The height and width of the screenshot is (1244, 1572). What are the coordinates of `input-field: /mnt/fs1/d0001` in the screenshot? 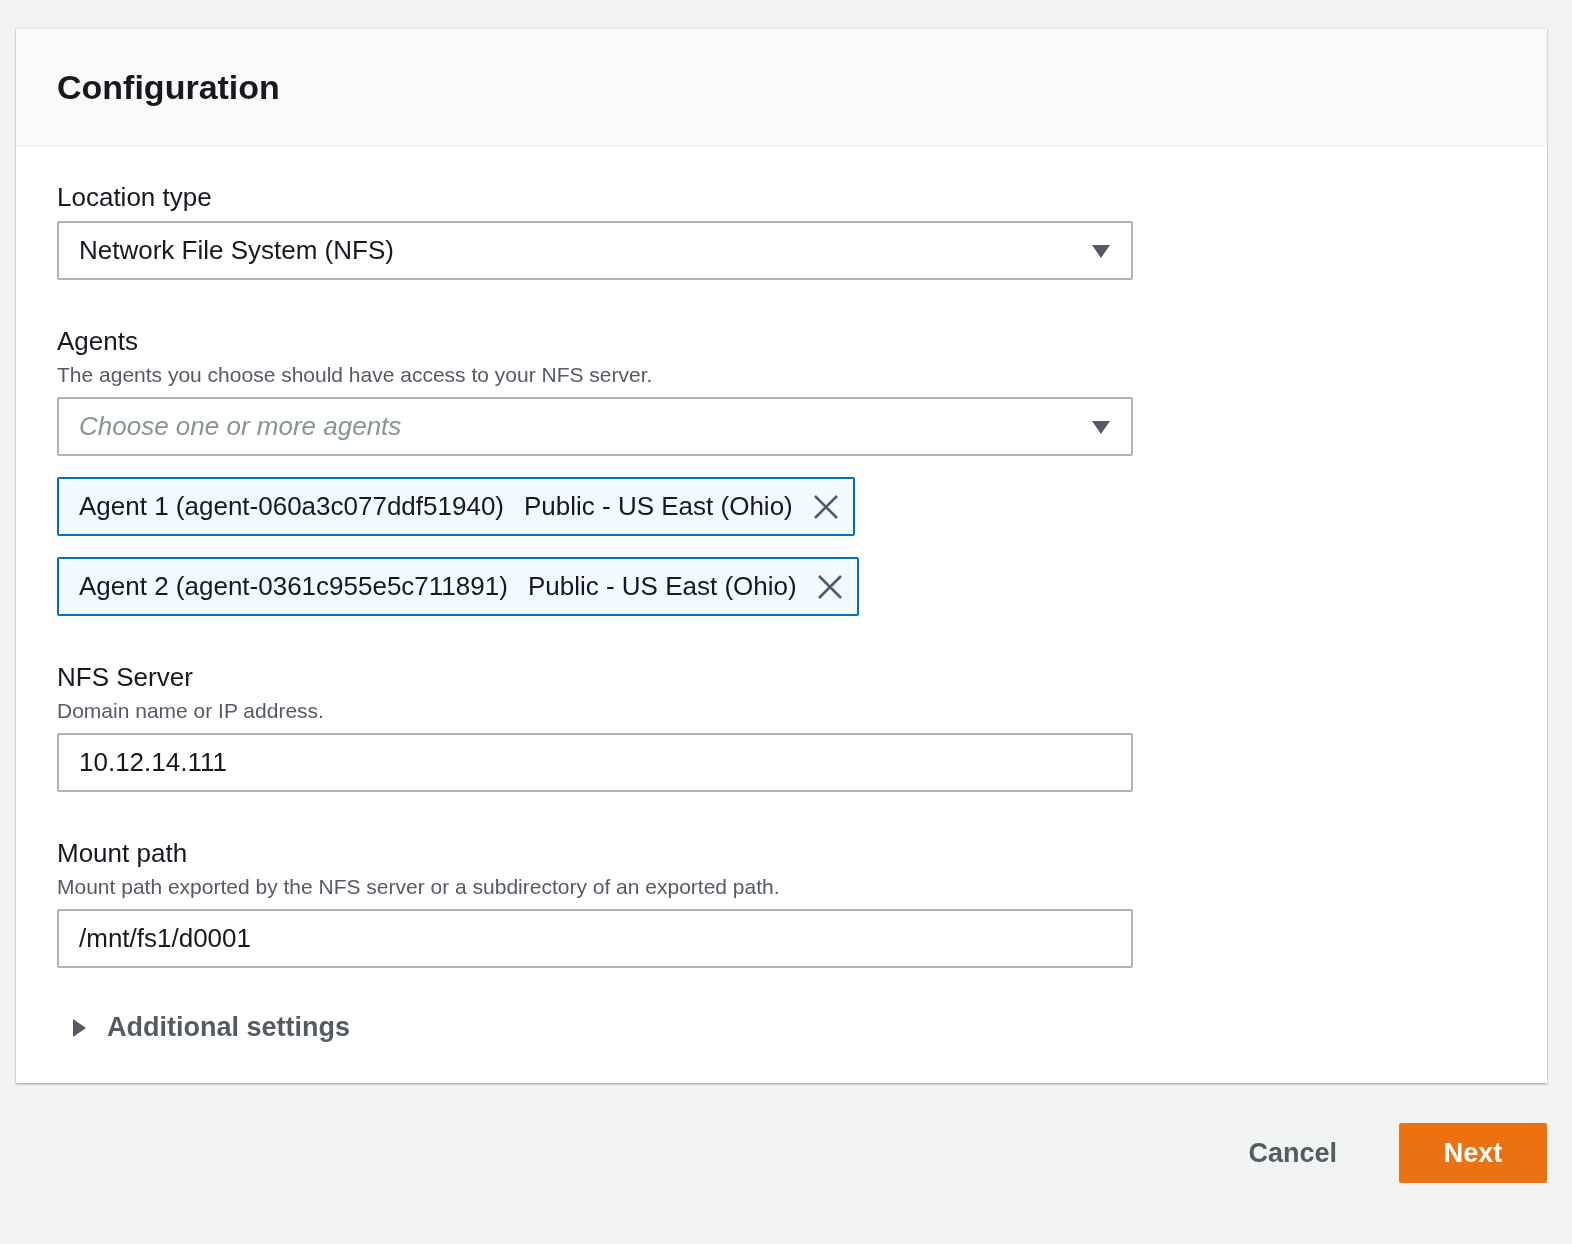 It's located at (595, 938).